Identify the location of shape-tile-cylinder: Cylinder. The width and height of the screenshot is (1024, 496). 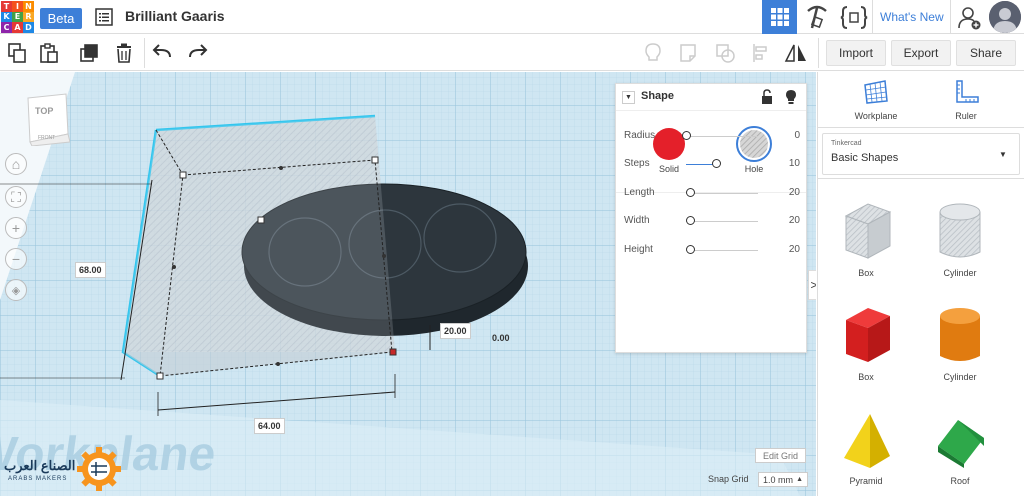
(960, 345).